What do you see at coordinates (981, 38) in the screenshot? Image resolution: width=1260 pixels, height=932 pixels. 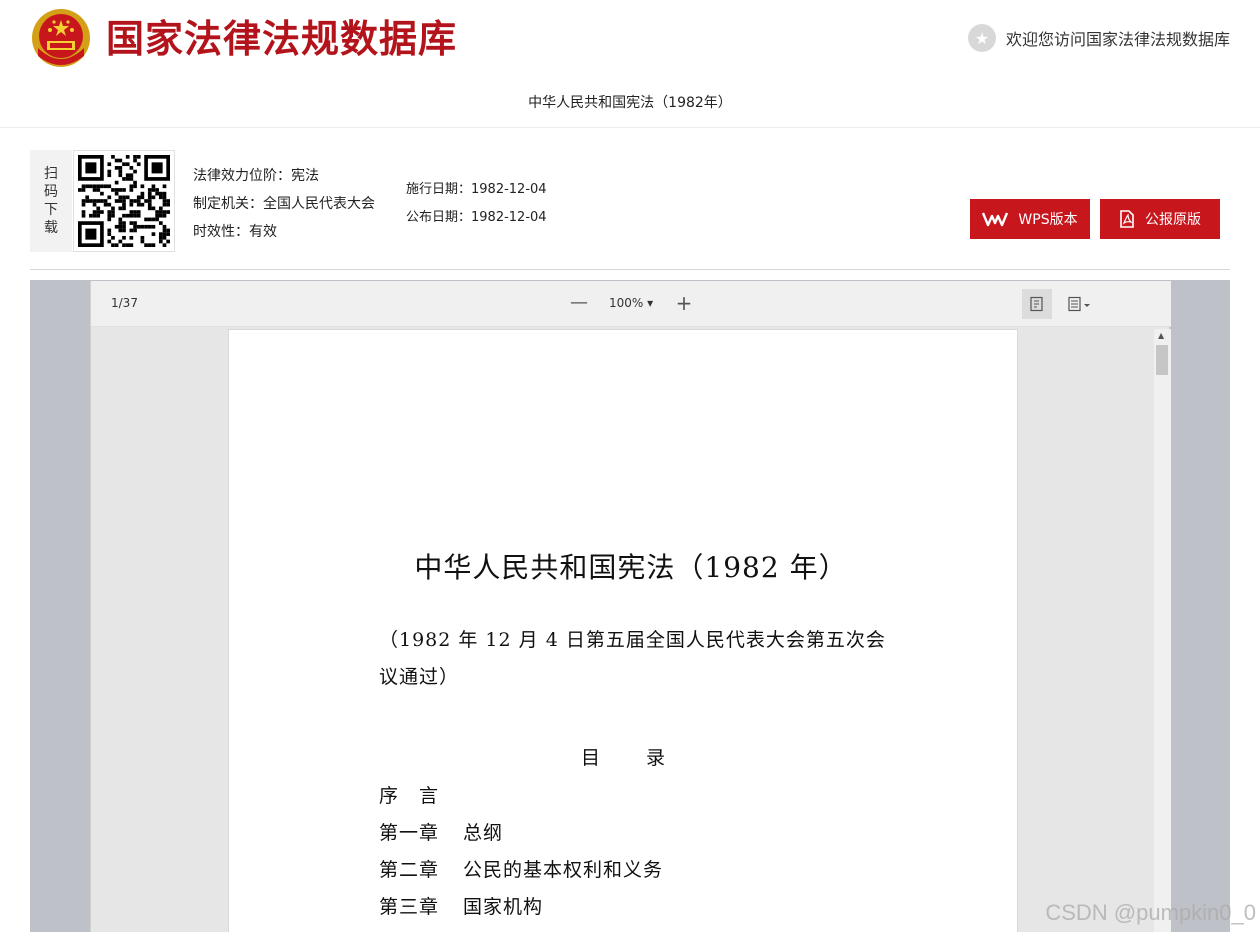 I see `star-icon: ★` at bounding box center [981, 38].